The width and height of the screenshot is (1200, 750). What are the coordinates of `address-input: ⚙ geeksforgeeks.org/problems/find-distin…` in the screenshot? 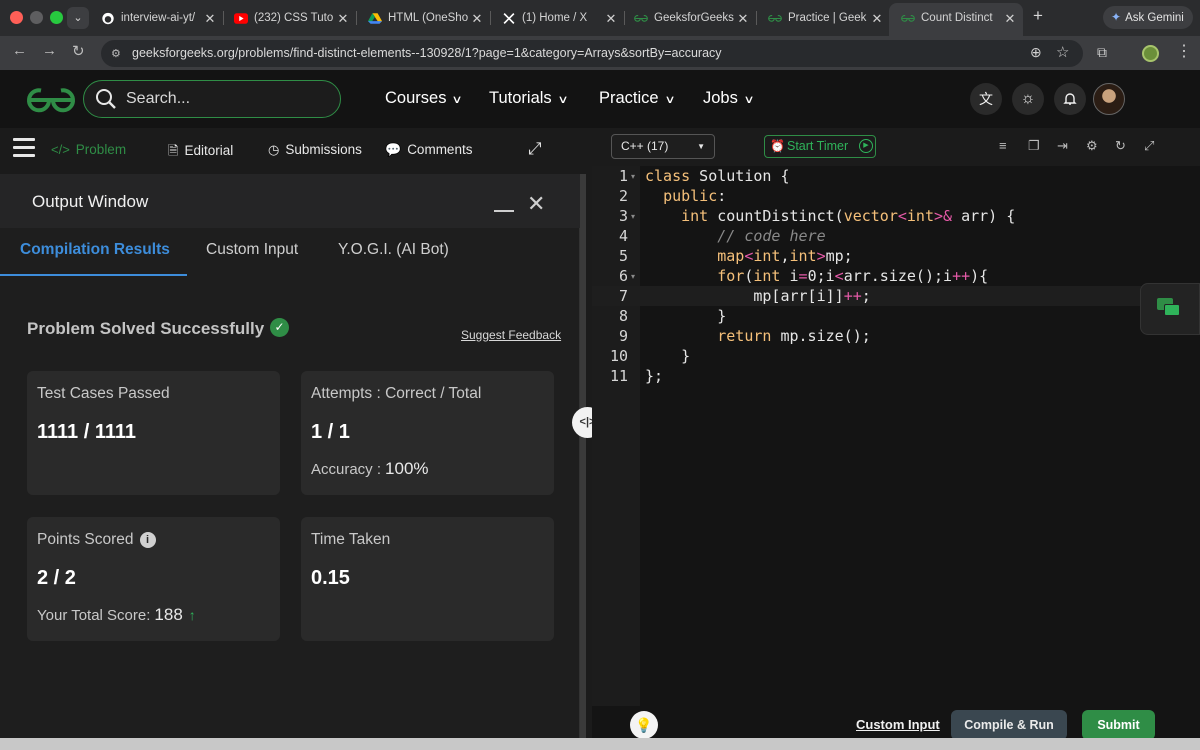 It's located at (592, 53).